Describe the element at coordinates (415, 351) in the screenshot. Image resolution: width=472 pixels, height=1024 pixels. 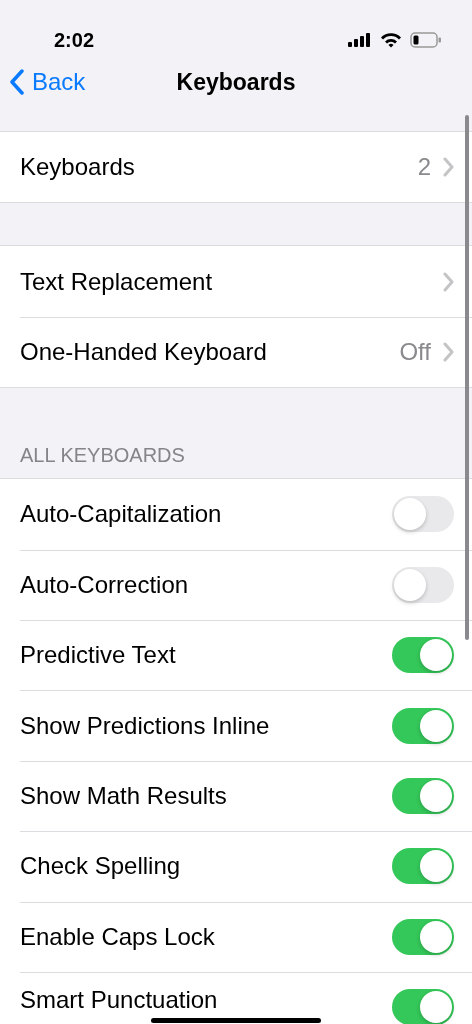
I see `setting-value: Off` at that location.